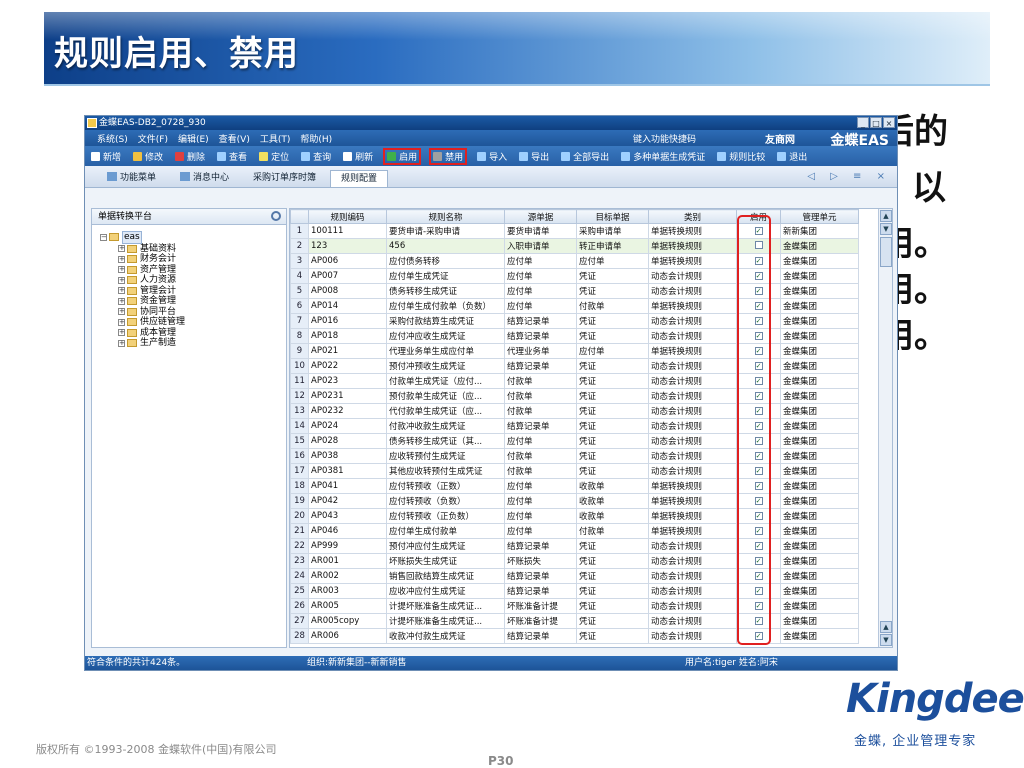 This screenshot has height=768, width=1024. What do you see at coordinates (574, 291) in the screenshot?
I see `table-row: 5 AP008 债务转移生成凭证 应付单 凭证 动态会计规则 ✓ 金蝶集团` at bounding box center [574, 291].